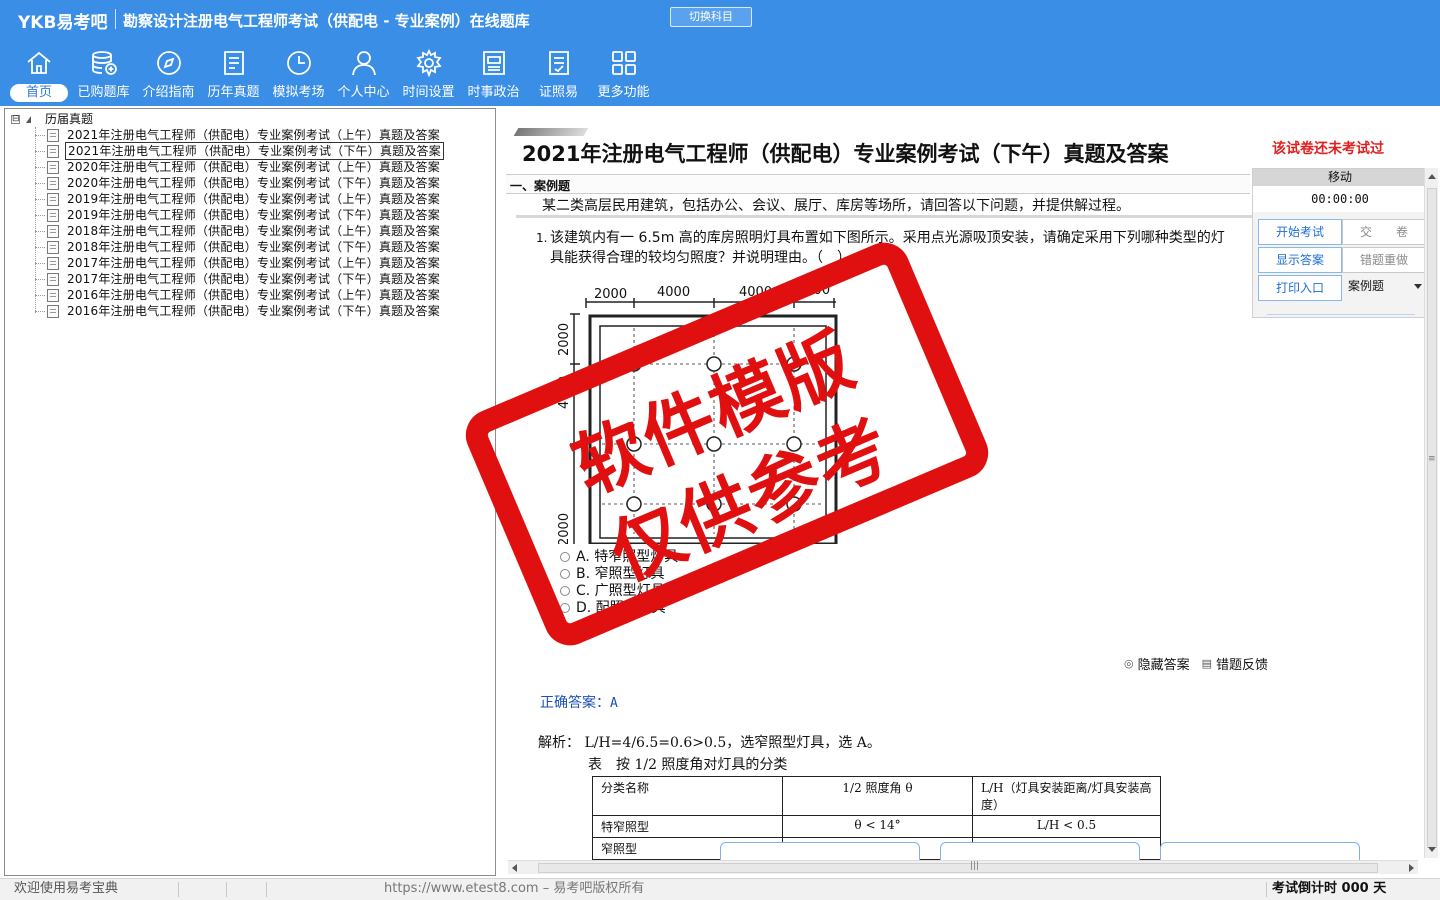 The width and height of the screenshot is (1440, 900). I want to click on print-button: 打印入口, so click(1300, 288).